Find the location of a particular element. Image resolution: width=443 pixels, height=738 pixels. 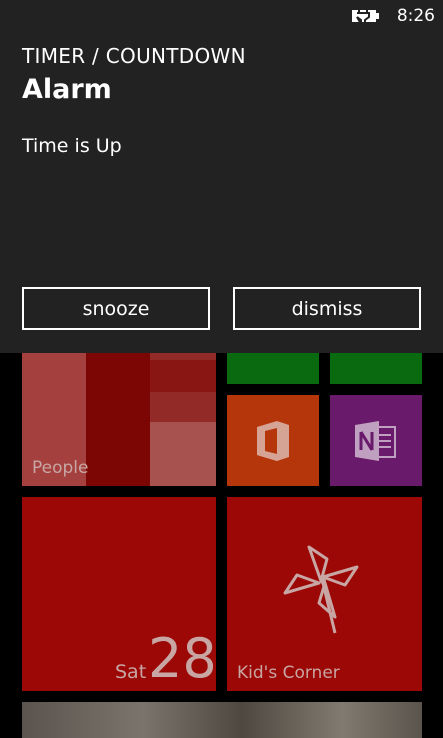

onenote-tile is located at coordinates (376, 440).